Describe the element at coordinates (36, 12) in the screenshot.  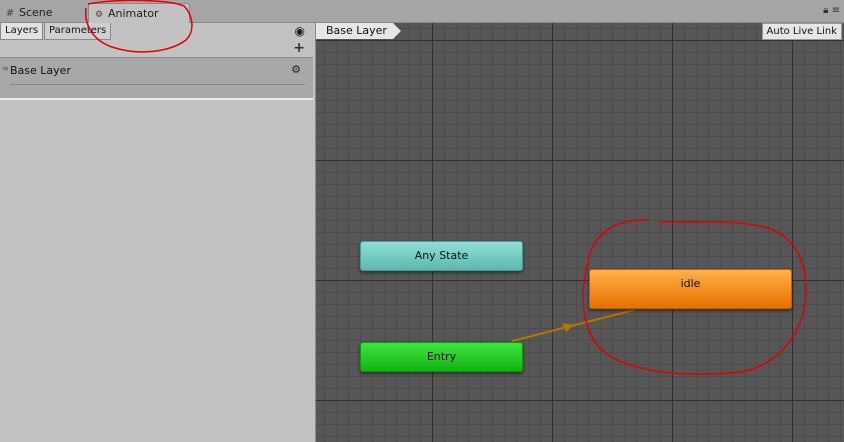
I see `tab-scene-label: Scene` at that location.